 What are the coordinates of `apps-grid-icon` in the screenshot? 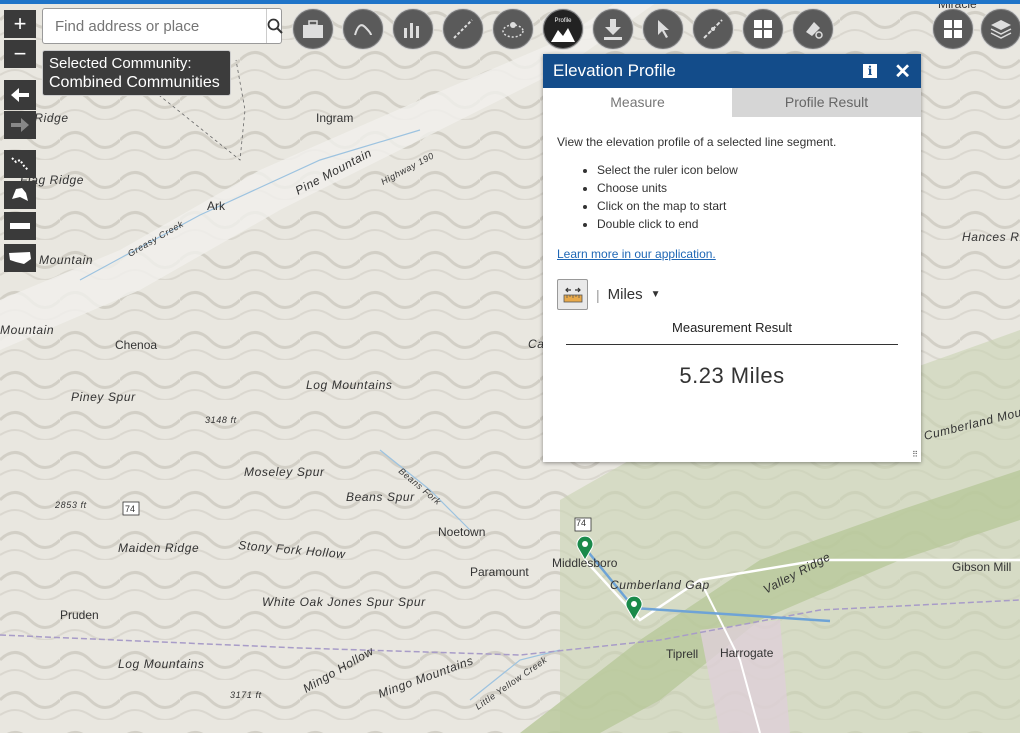 It's located at (953, 29).